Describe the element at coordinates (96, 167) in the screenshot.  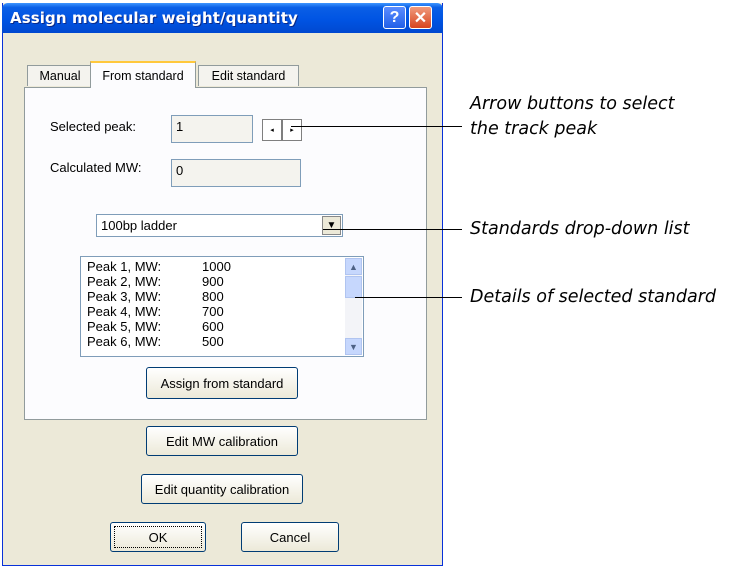
I see `calculated-mw-label: Calculated MW:` at that location.